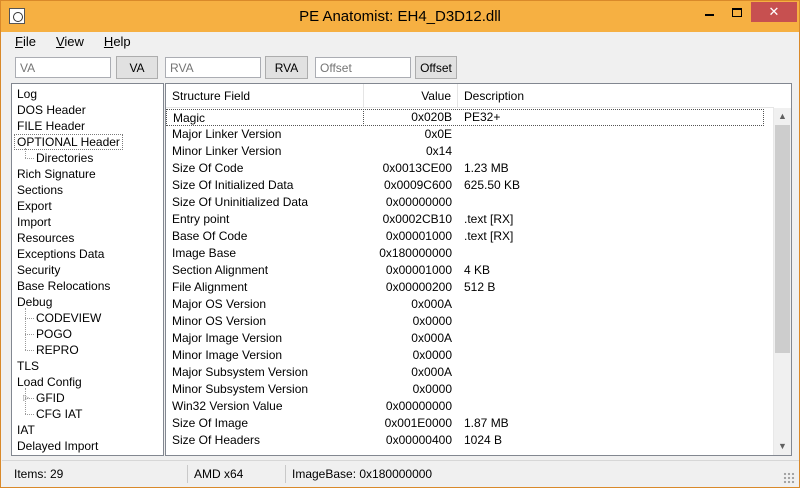 Image resolution: width=800 pixels, height=488 pixels. Describe the element at coordinates (54, 334) in the screenshot. I see `tree-item-pogo: POGO` at that location.